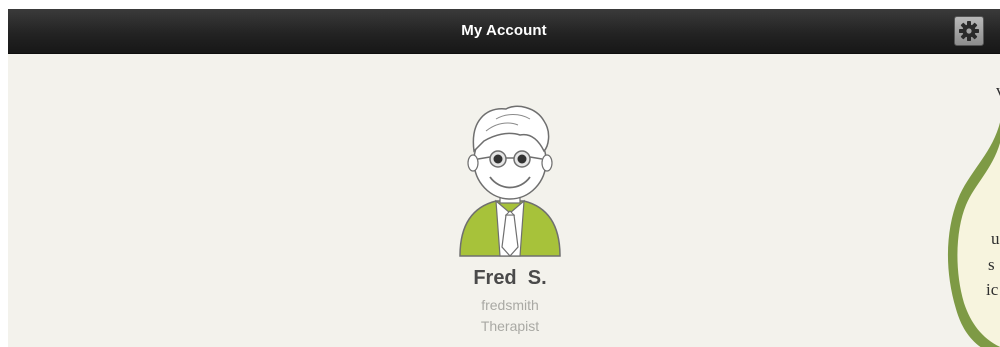  I want to click on tooltip-text-fragment: s, so click(991, 264).